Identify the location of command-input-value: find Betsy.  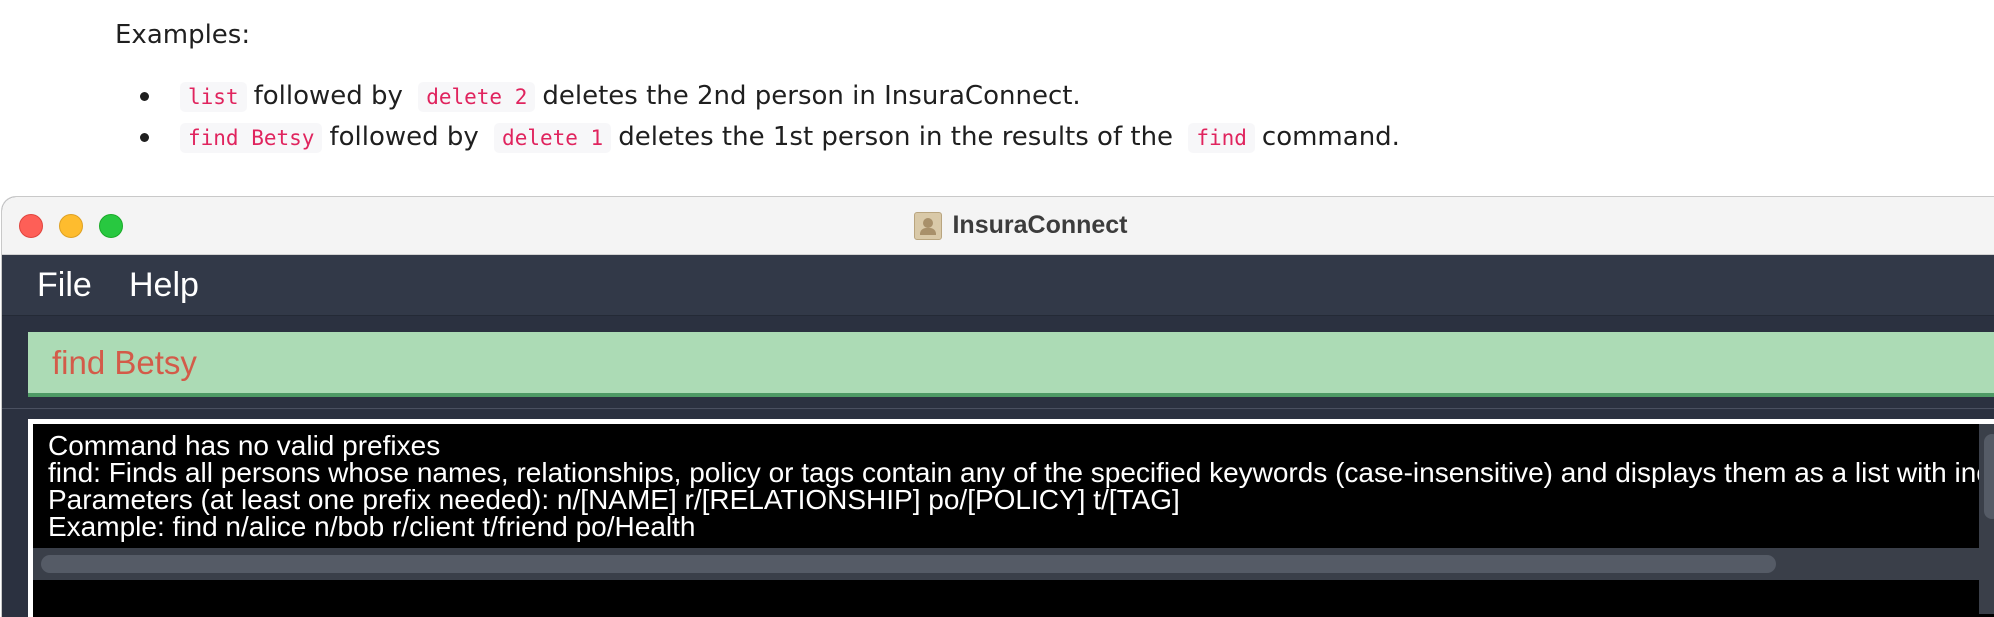
(124, 362).